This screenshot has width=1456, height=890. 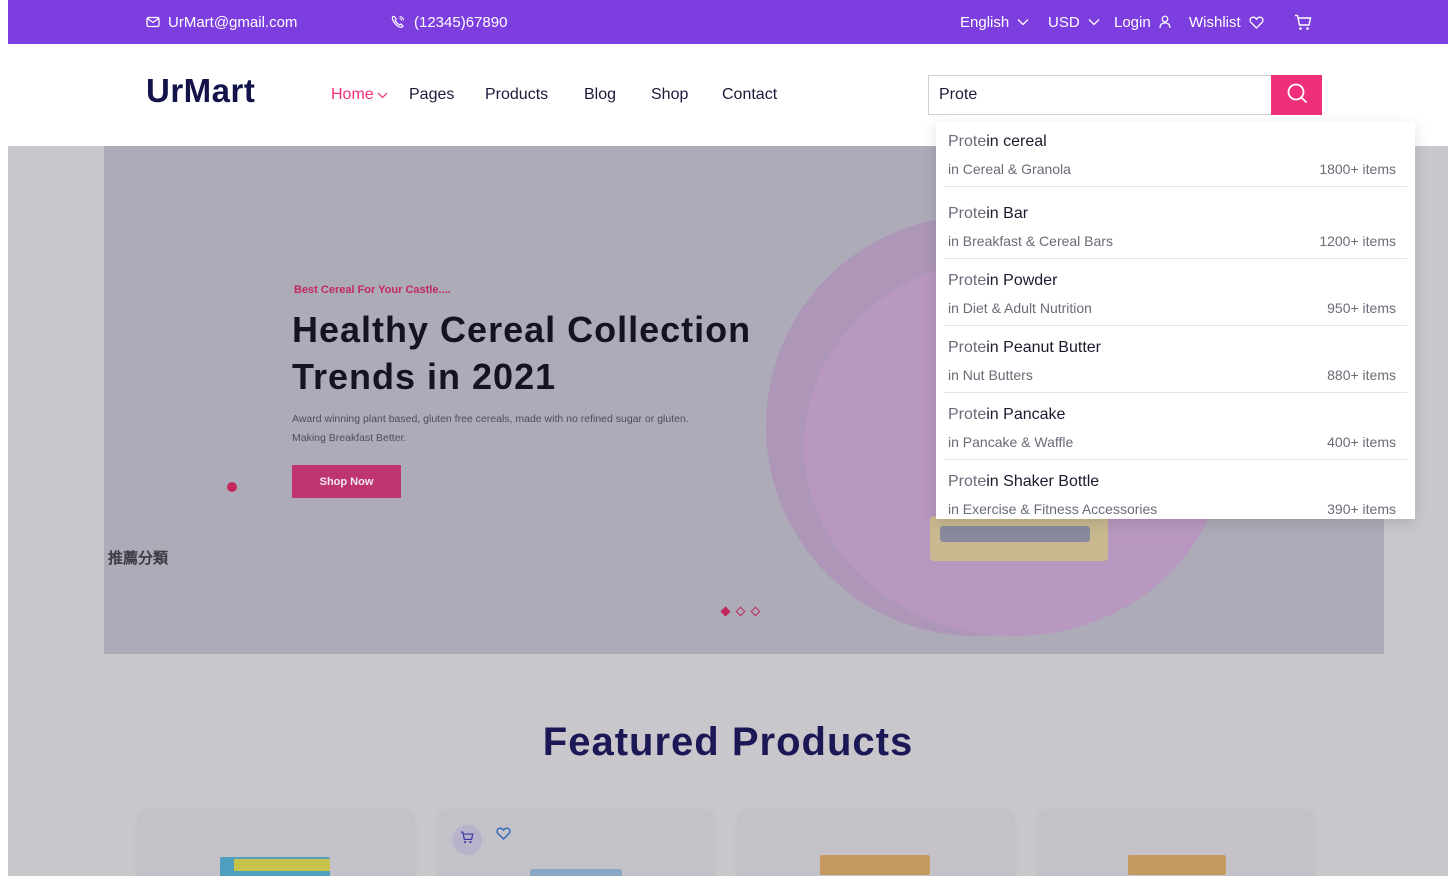 I want to click on wishlist-link: Wishlist, so click(x=1226, y=22).